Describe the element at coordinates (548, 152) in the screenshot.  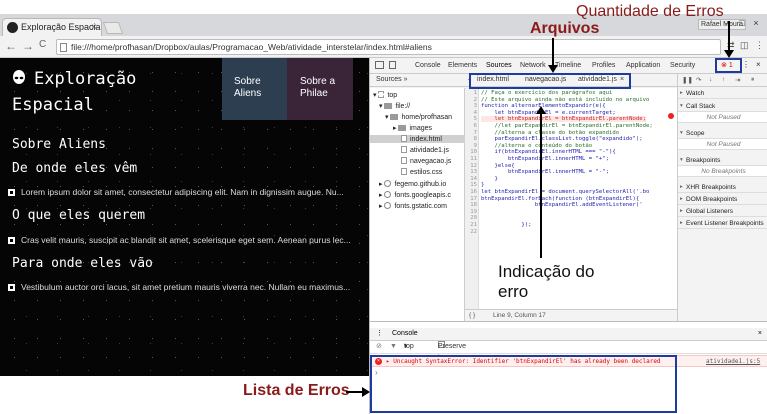
I see `code-line: if(btnExpandirEl.innerHTML === "-"){` at that location.